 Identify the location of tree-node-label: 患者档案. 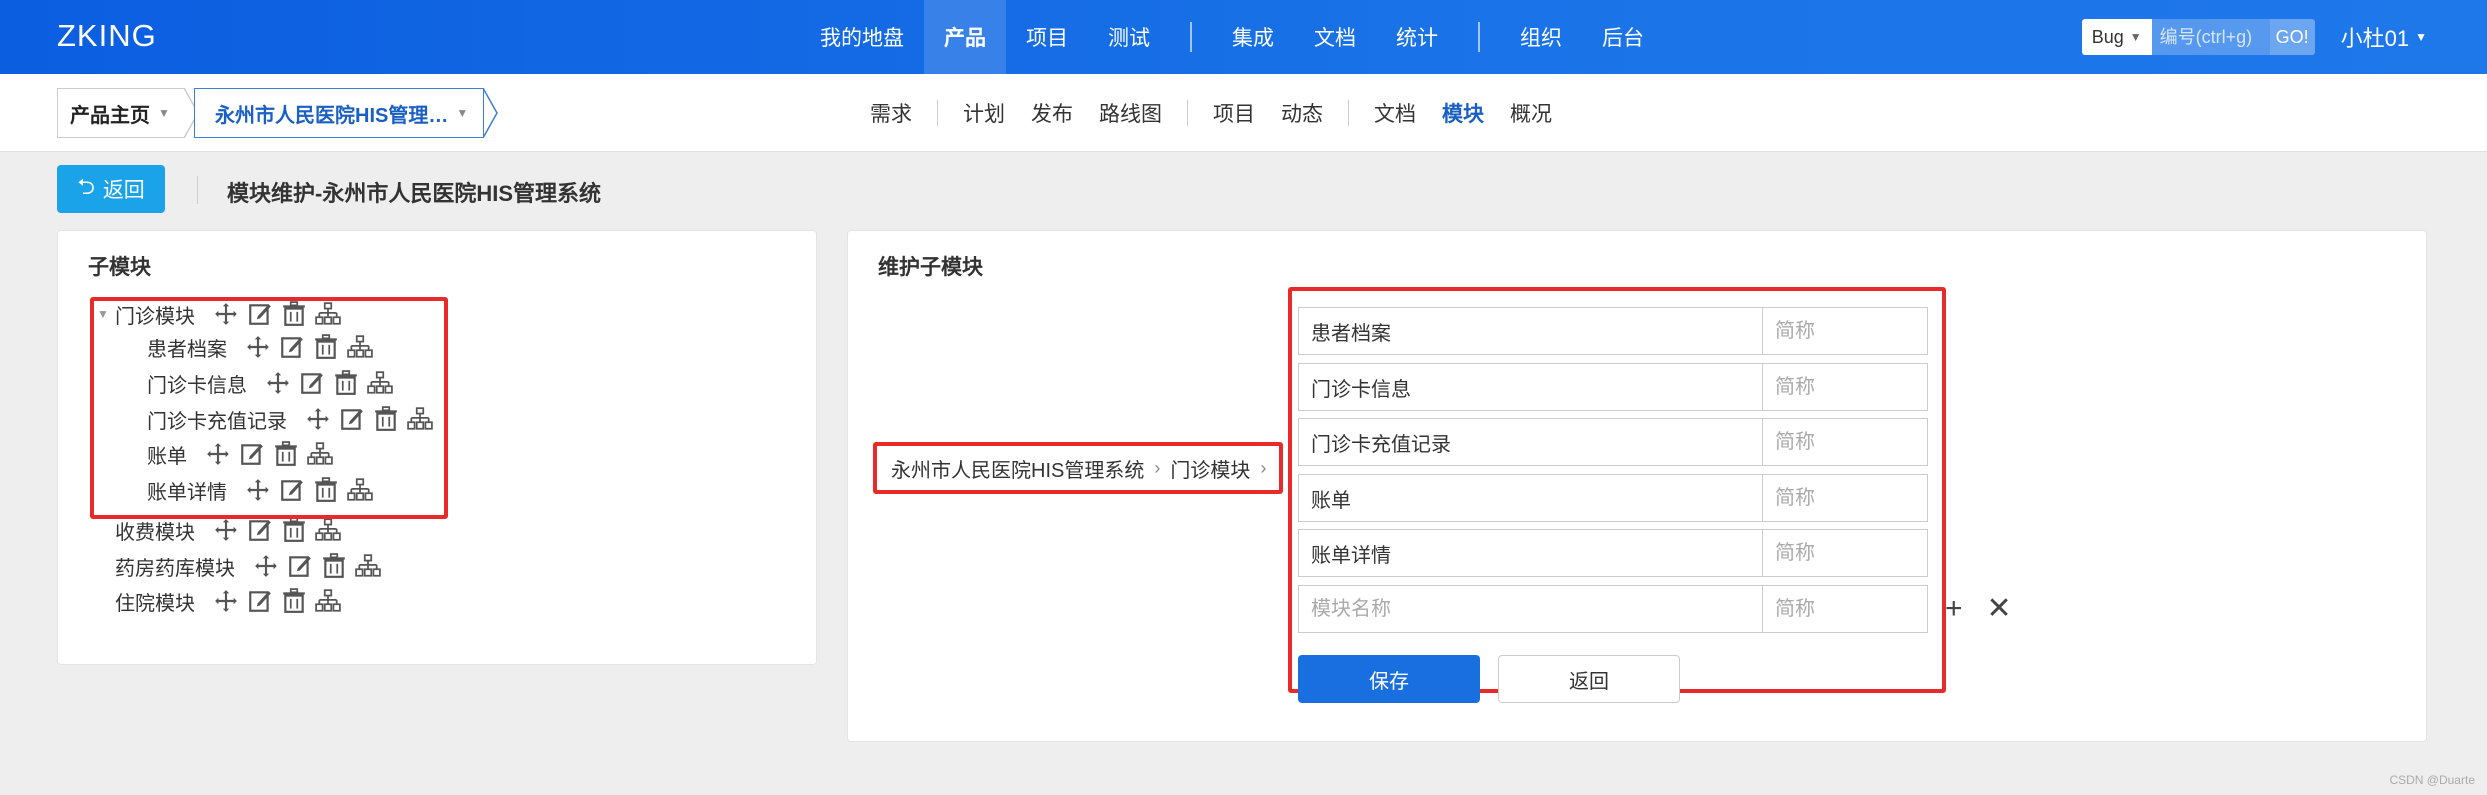
(187, 347).